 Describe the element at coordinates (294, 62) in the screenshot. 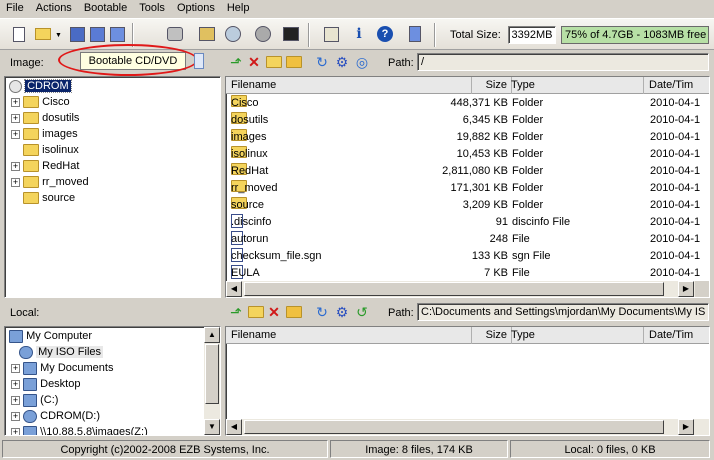

I see `rename-button` at that location.